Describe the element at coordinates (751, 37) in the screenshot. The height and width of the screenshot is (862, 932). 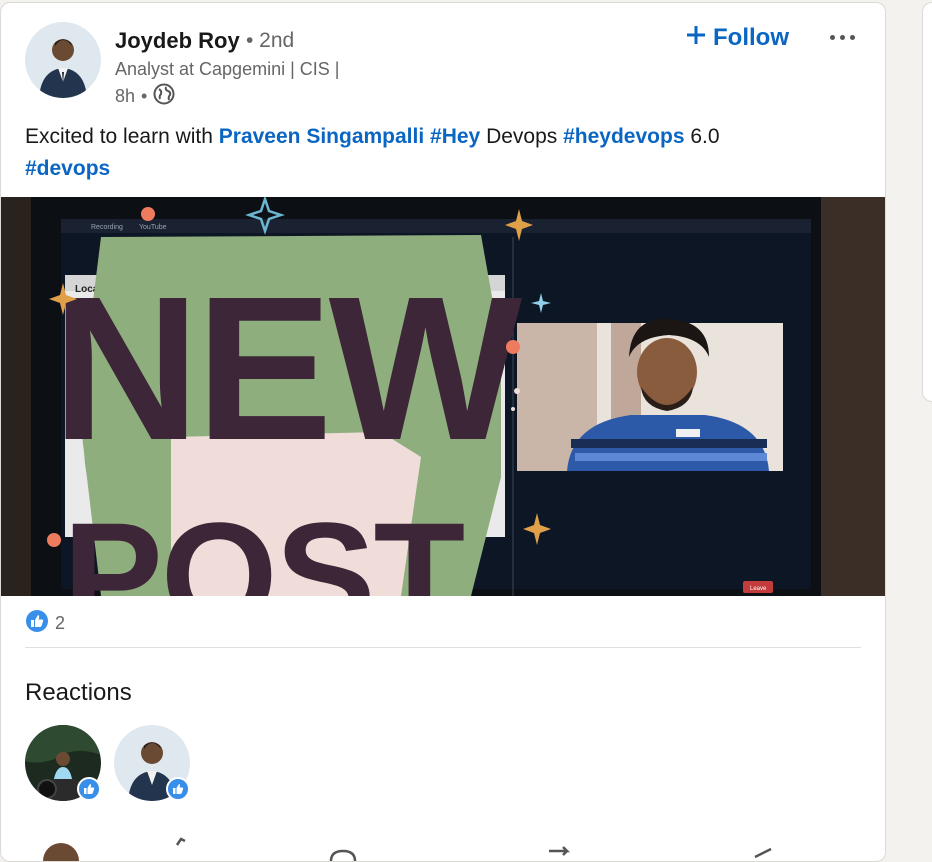
I see `follow-label: Follow` at that location.